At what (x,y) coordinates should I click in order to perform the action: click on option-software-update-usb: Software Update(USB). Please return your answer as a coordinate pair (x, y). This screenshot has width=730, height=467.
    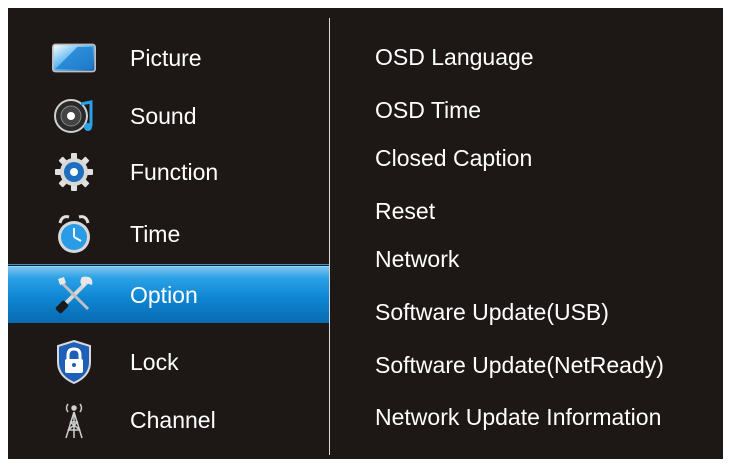
    Looking at the image, I should click on (492, 312).